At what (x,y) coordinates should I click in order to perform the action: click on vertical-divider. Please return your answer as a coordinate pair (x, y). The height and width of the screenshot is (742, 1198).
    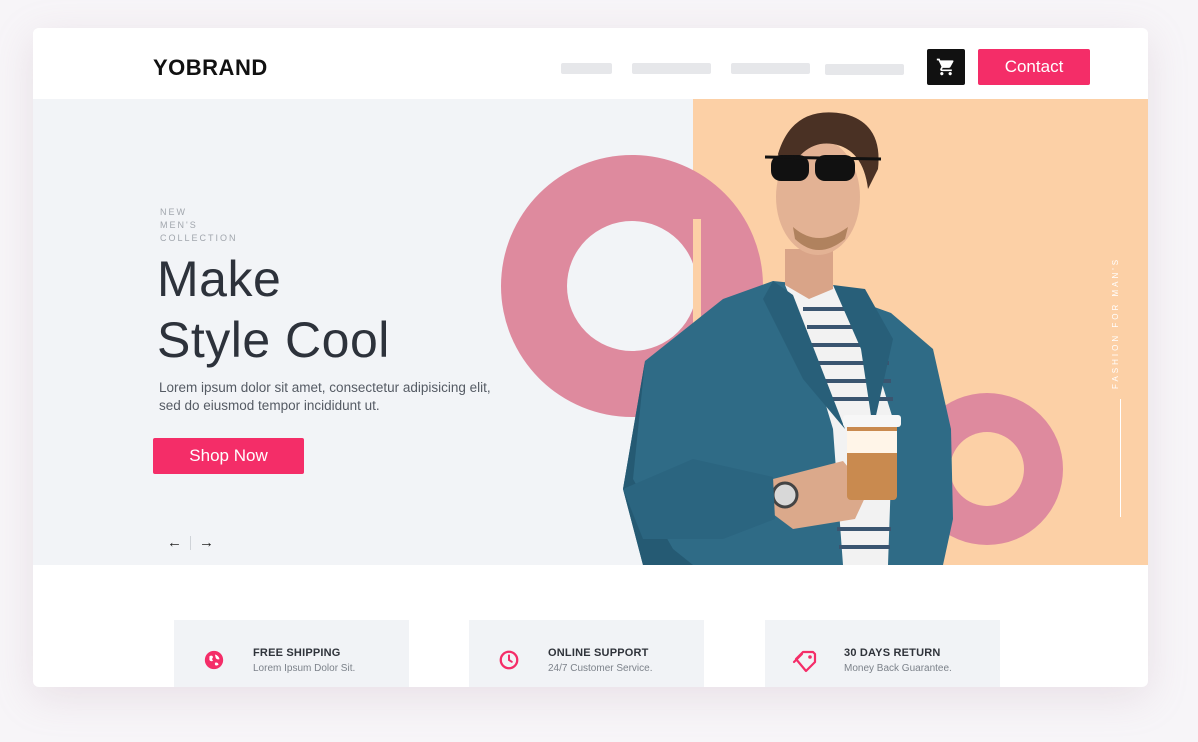
    Looking at the image, I should click on (1120, 458).